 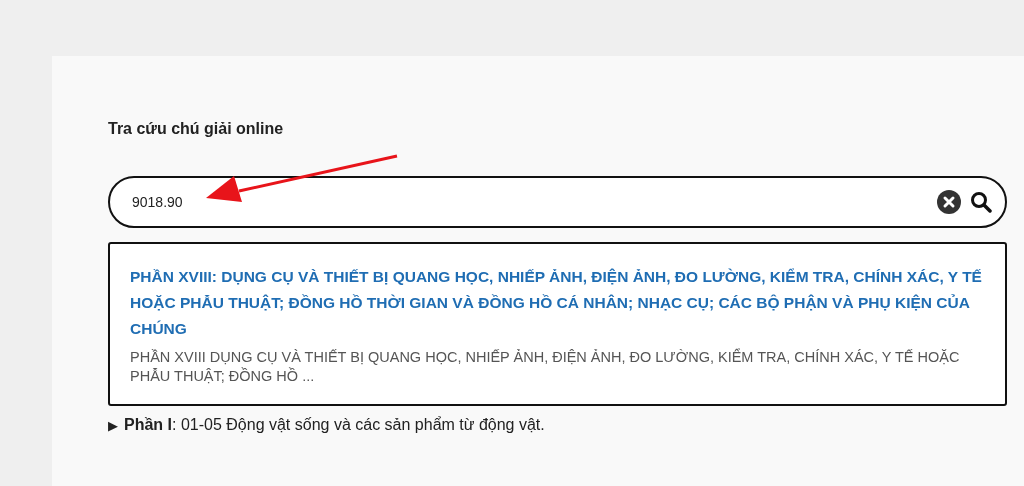 What do you see at coordinates (196, 129) in the screenshot?
I see `section-heading: Tra cứu chú giải online` at bounding box center [196, 129].